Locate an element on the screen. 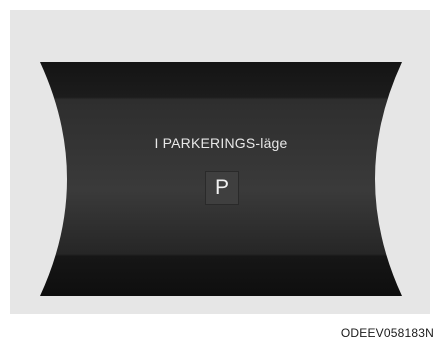 This screenshot has height=344, width=440. gear-indicator: P is located at coordinates (222, 188).